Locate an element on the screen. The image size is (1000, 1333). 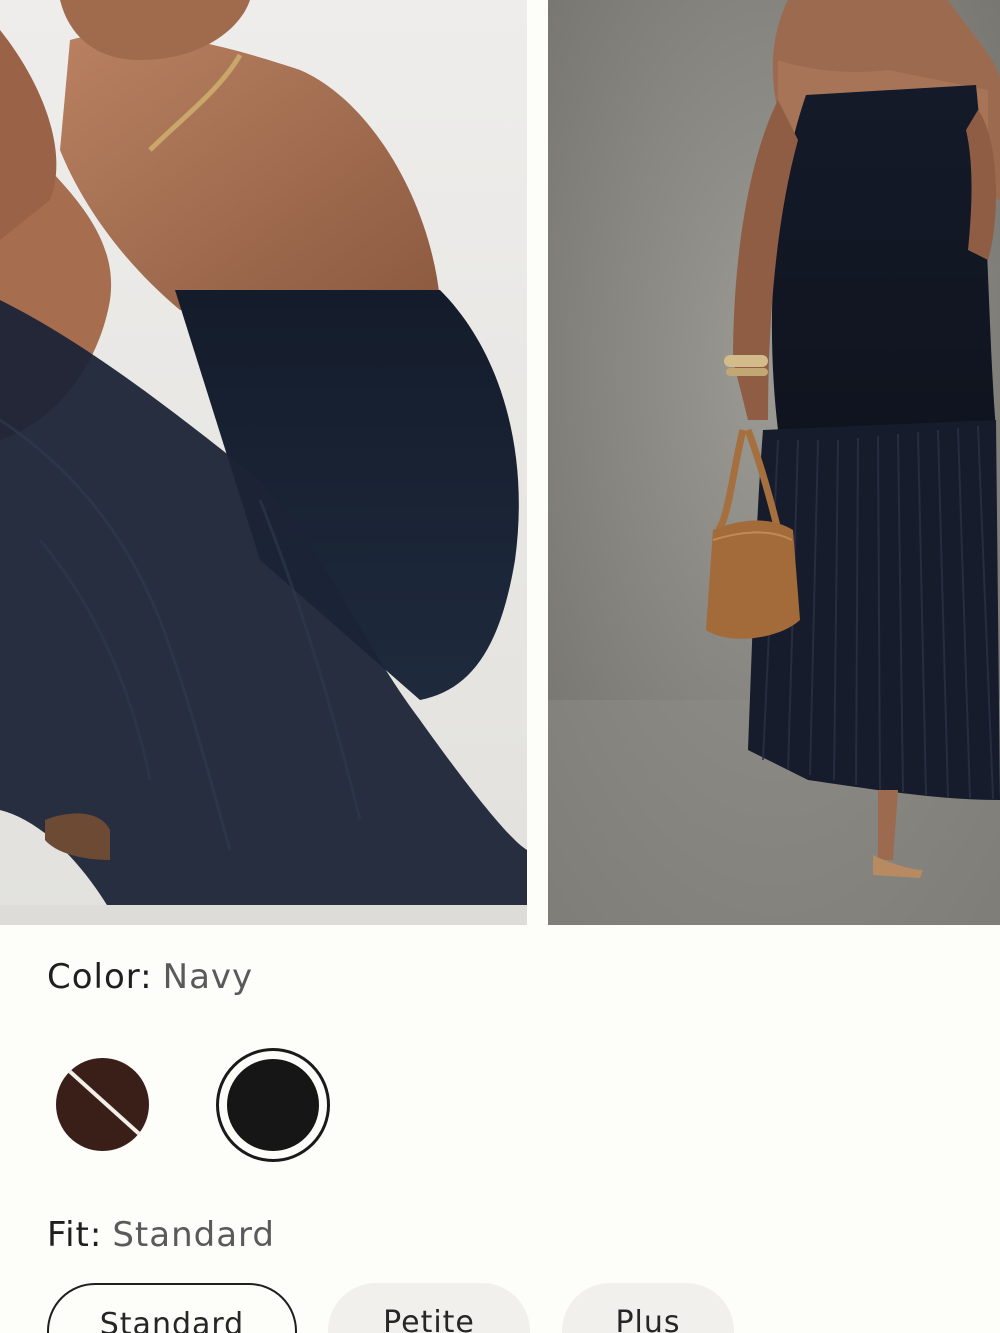
fit-option-standard: Standard is located at coordinates (172, 1308).